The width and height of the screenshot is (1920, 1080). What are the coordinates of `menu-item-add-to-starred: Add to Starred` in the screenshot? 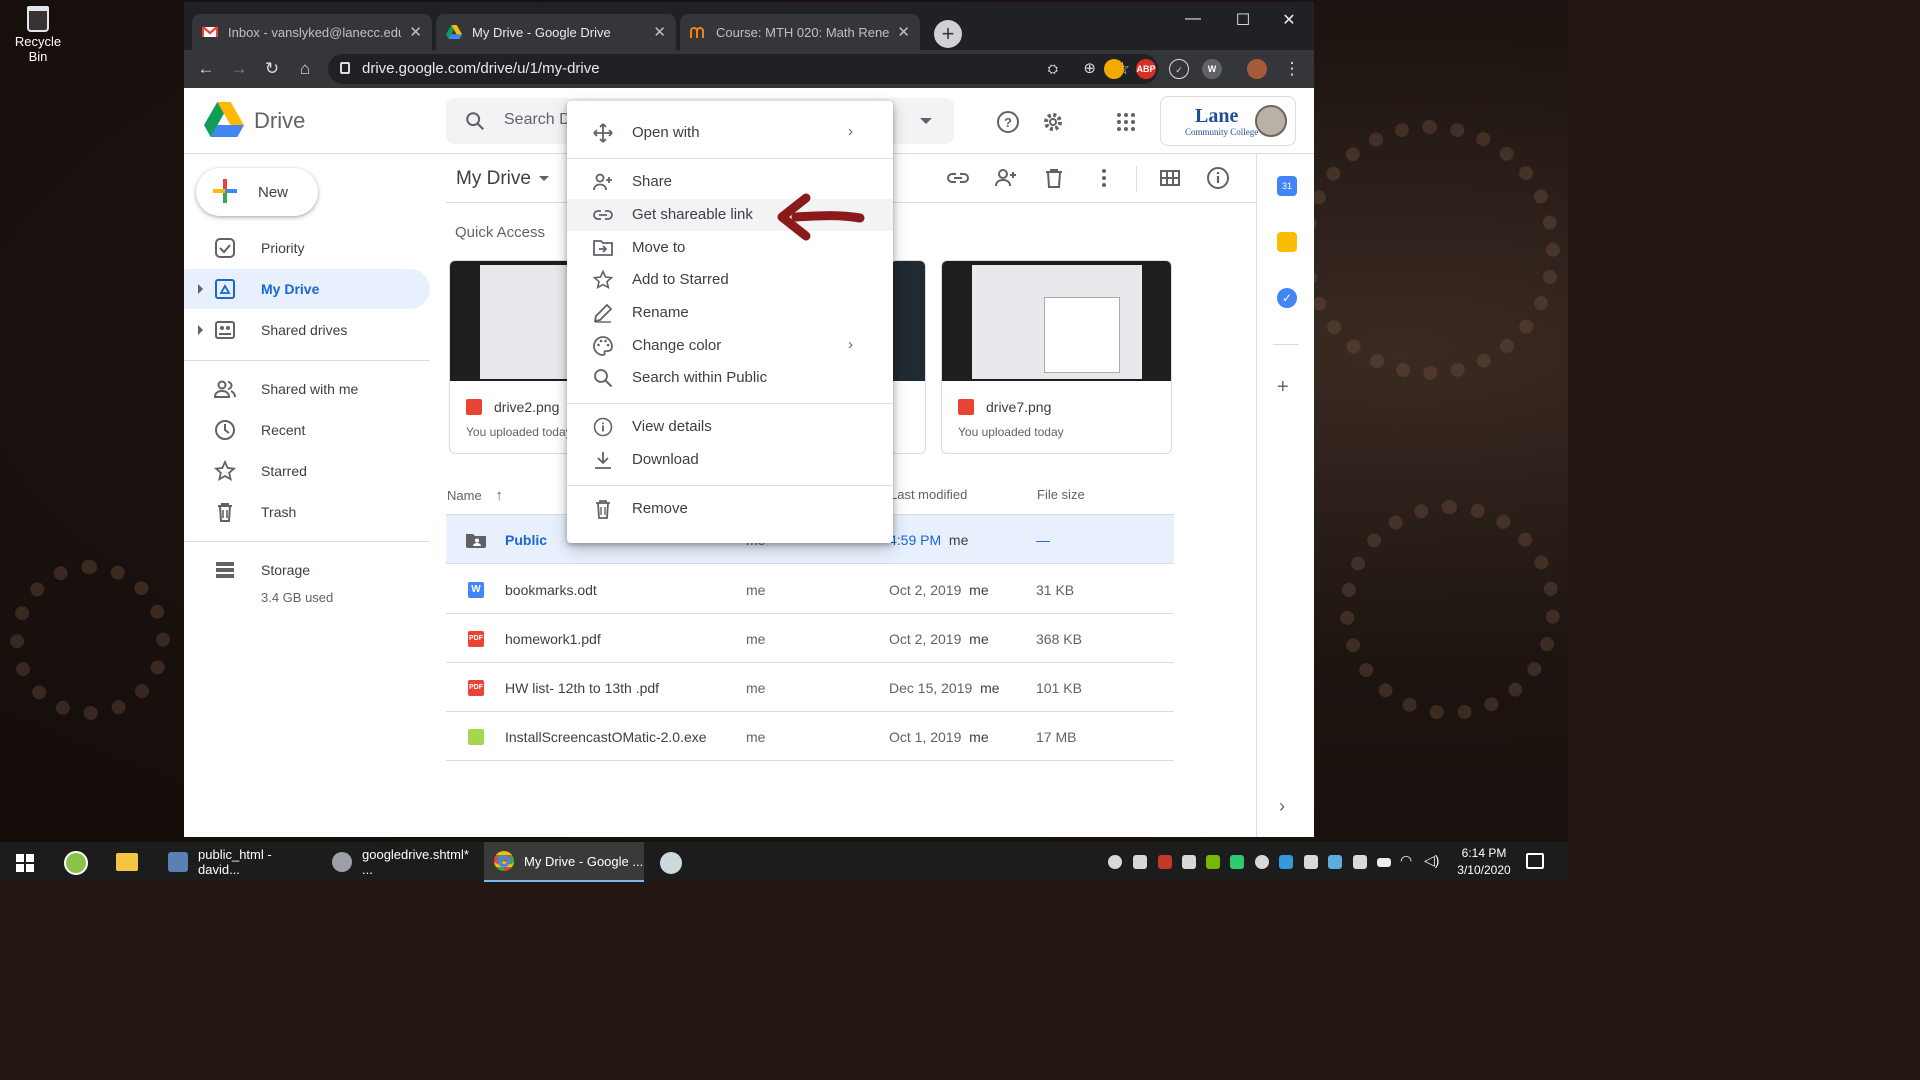 It's located at (730, 280).